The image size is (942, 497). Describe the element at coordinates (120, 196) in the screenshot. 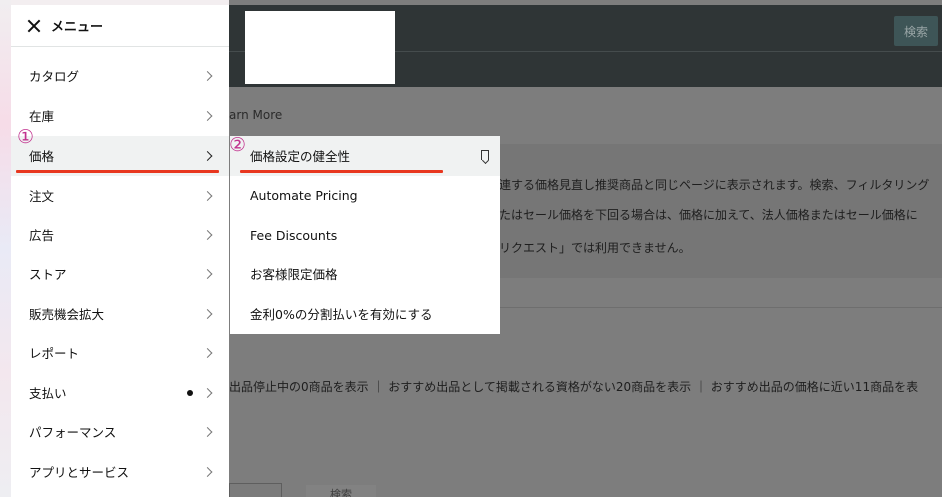

I see `menu-item-orders: 注文` at that location.